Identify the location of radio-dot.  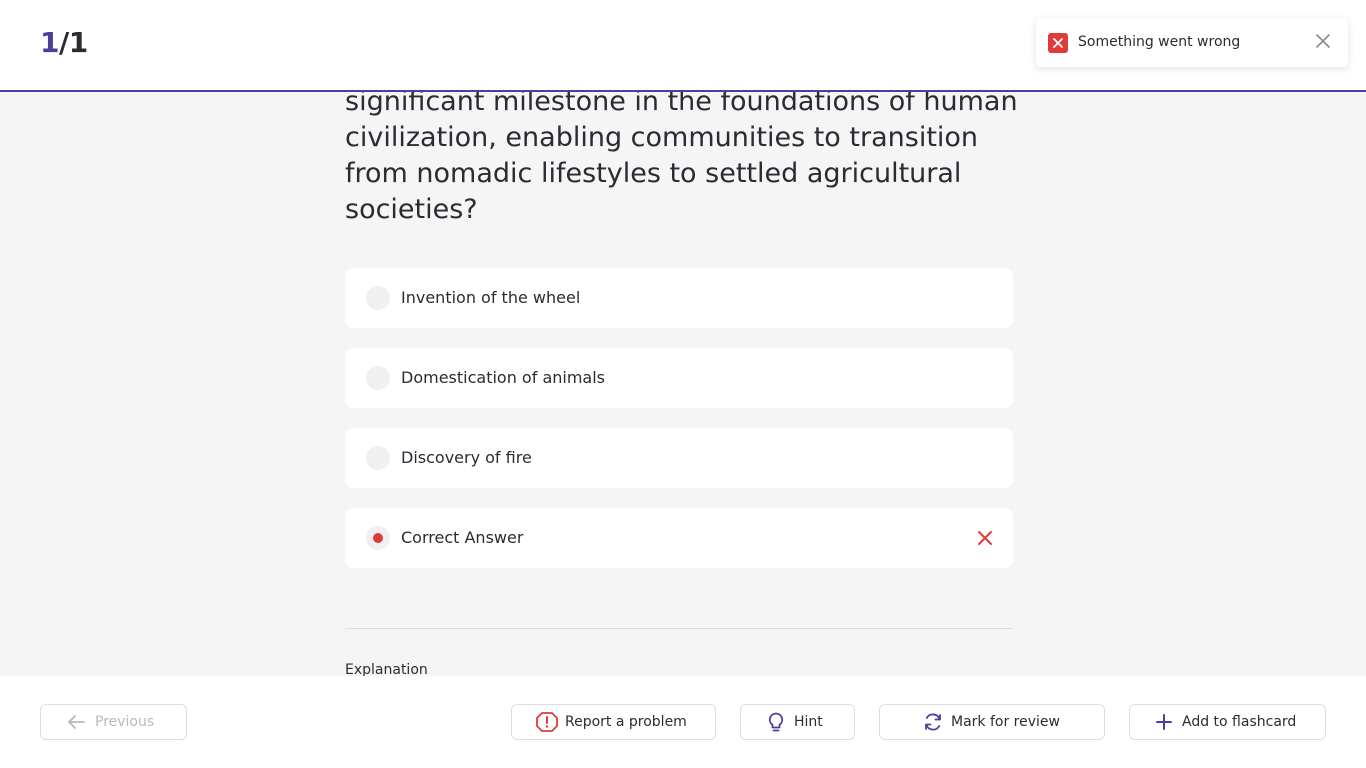
(378, 538).